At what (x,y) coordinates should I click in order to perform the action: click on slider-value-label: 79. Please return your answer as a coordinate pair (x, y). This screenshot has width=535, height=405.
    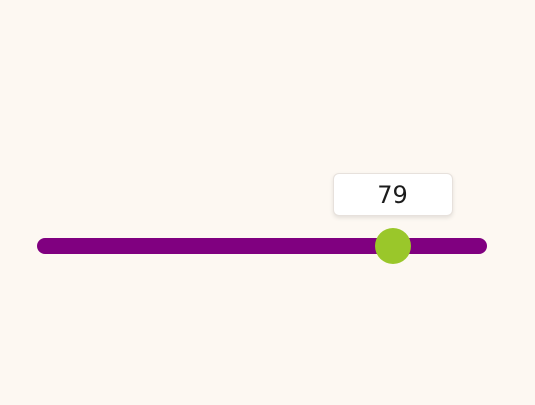
    Looking at the image, I should click on (392, 194).